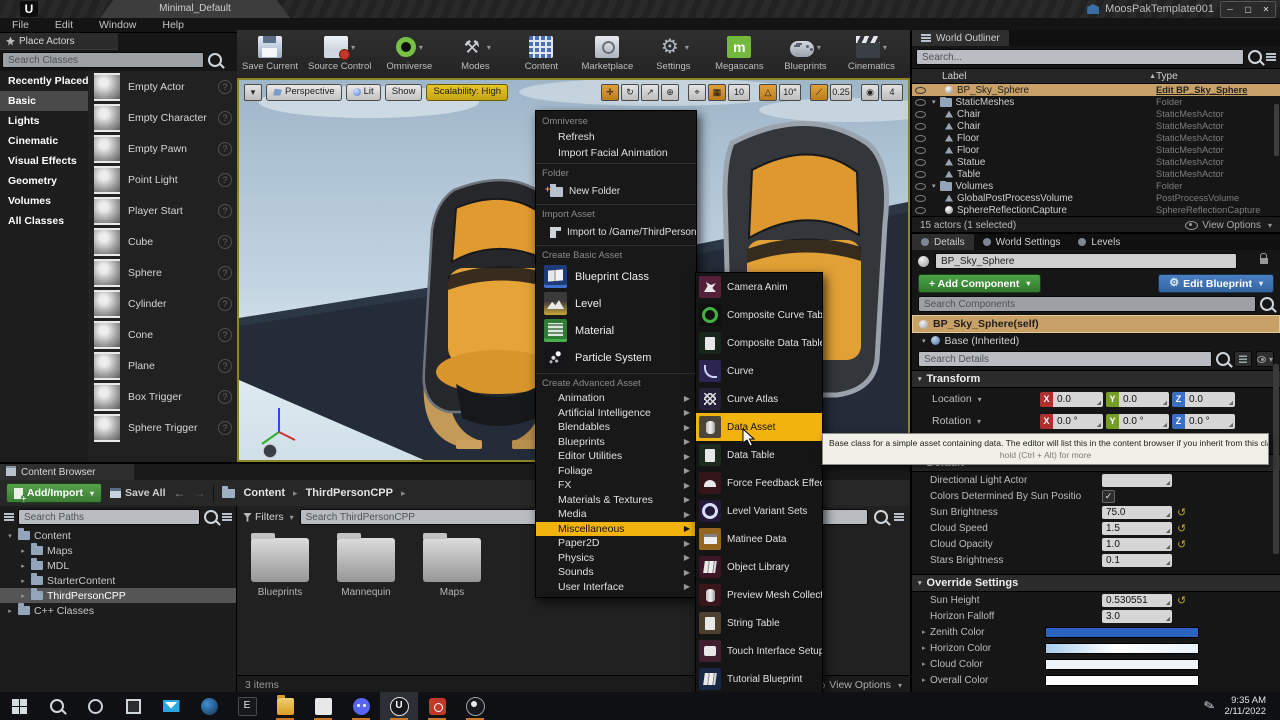 The width and height of the screenshot is (1280, 720). I want to click on submenu-item: Curve, so click(759, 371).